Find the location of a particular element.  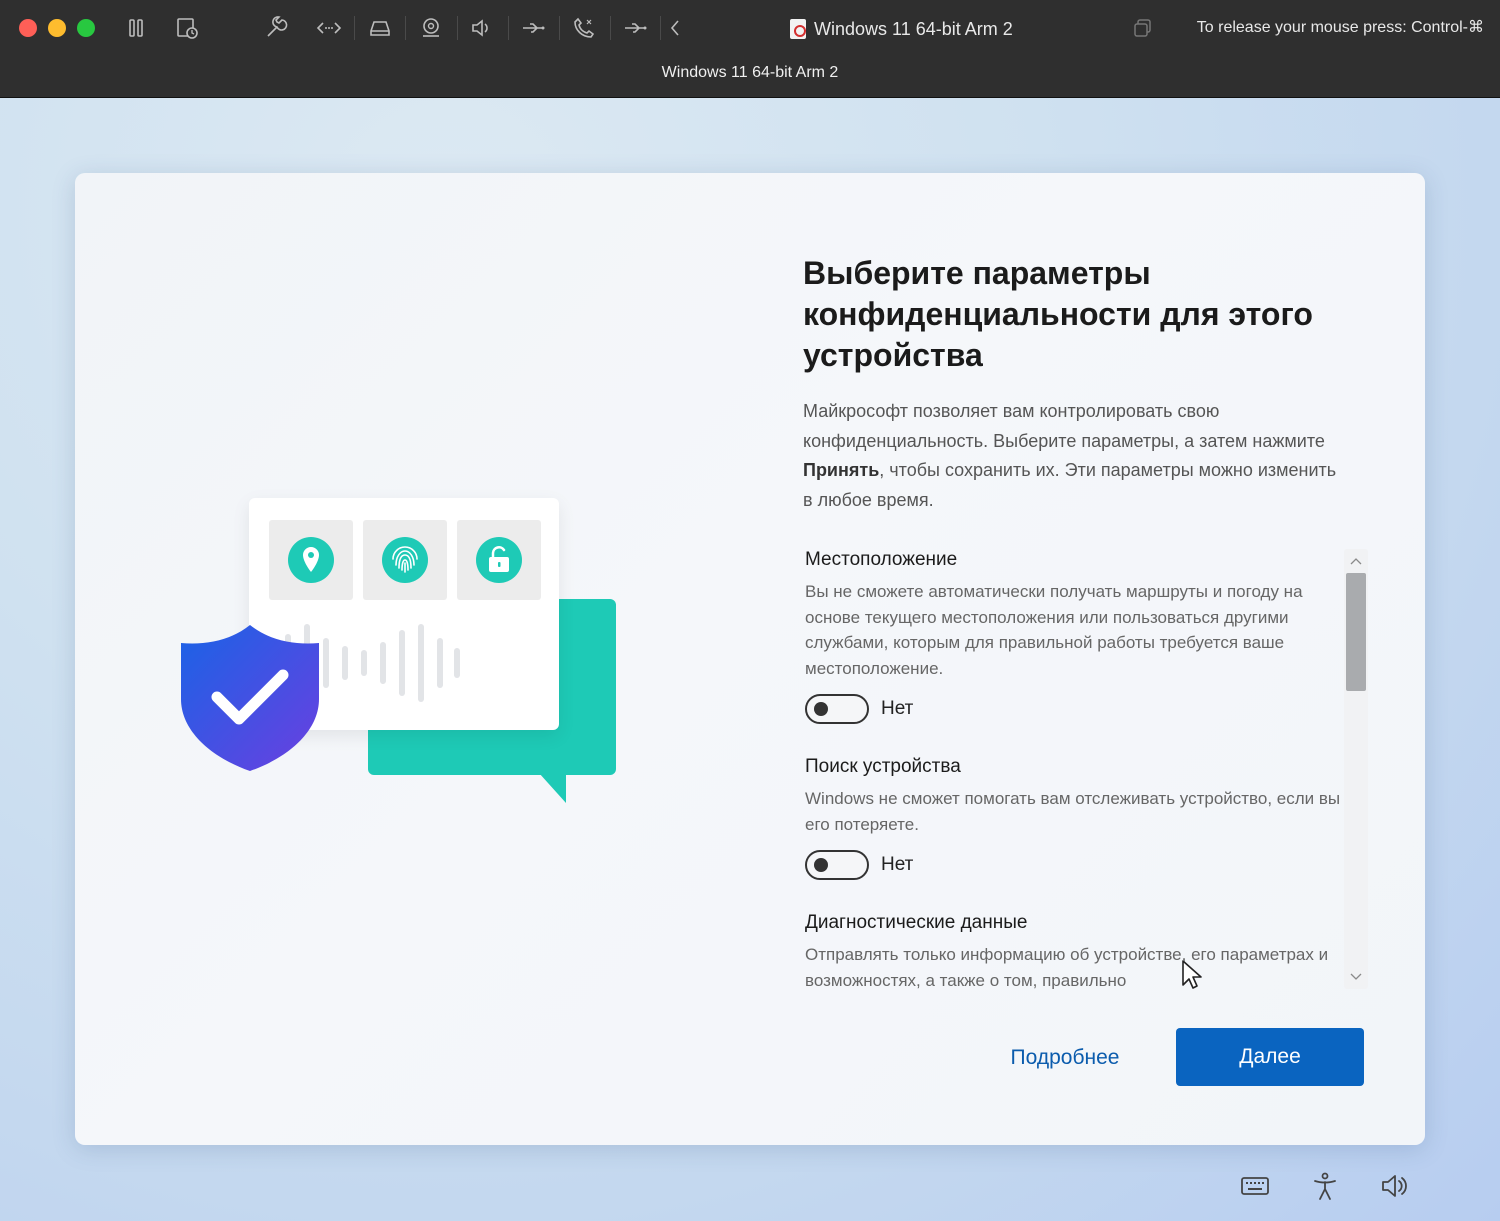

fingerprint-tile is located at coordinates (405, 560).